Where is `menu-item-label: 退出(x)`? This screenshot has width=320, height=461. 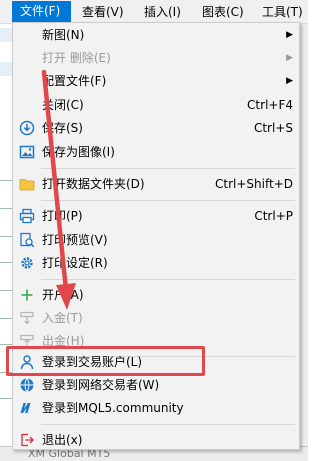
menu-item-label: 退出(x) is located at coordinates (62, 440).